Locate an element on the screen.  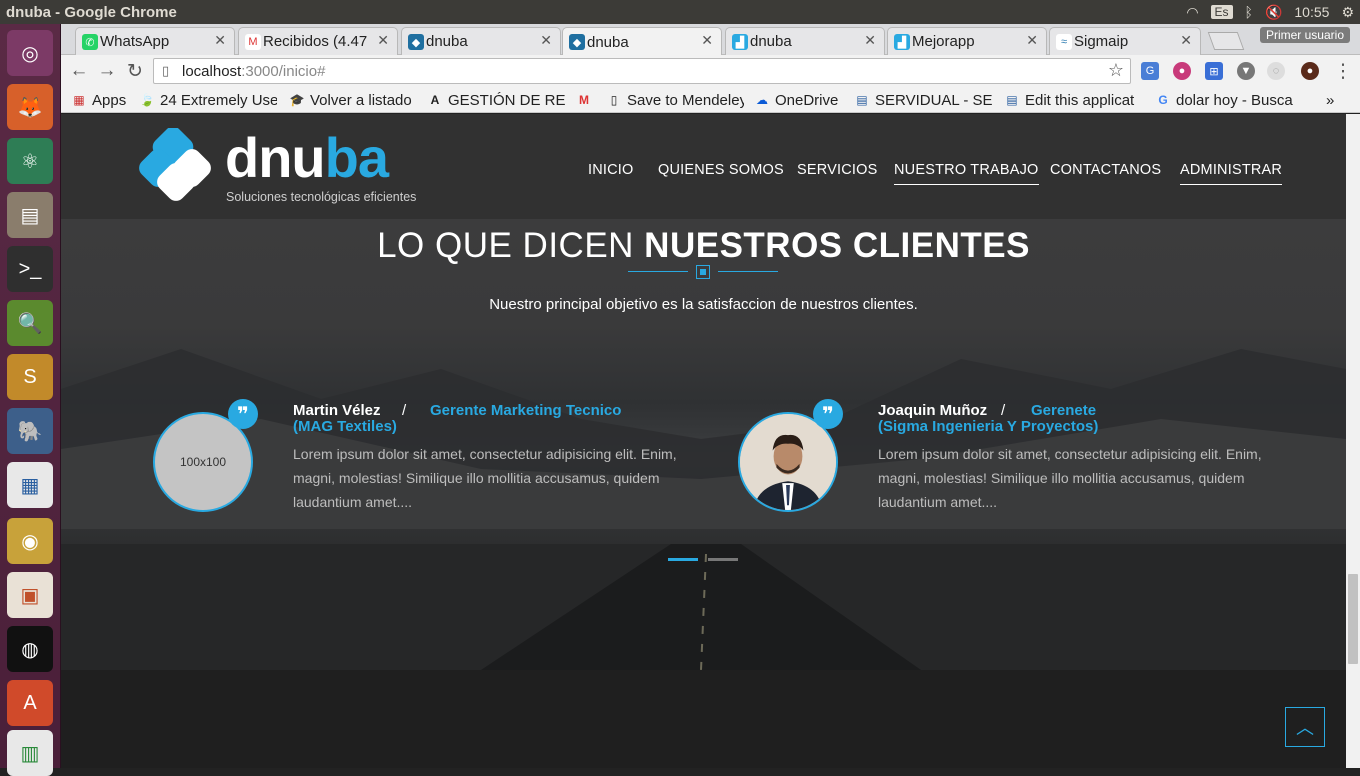
testimonial-role: Gerenete is located at coordinates (1064, 410).